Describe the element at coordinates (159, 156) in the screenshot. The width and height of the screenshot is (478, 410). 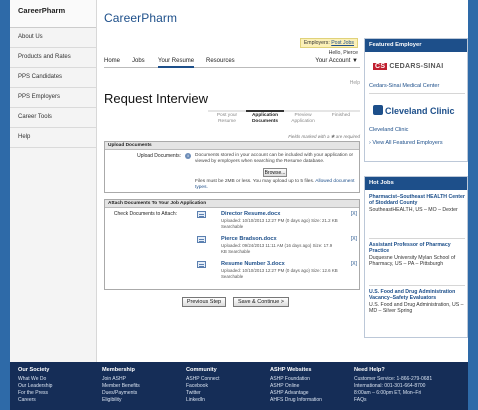
I see `upload-documents-label: Upload Documents:` at that location.